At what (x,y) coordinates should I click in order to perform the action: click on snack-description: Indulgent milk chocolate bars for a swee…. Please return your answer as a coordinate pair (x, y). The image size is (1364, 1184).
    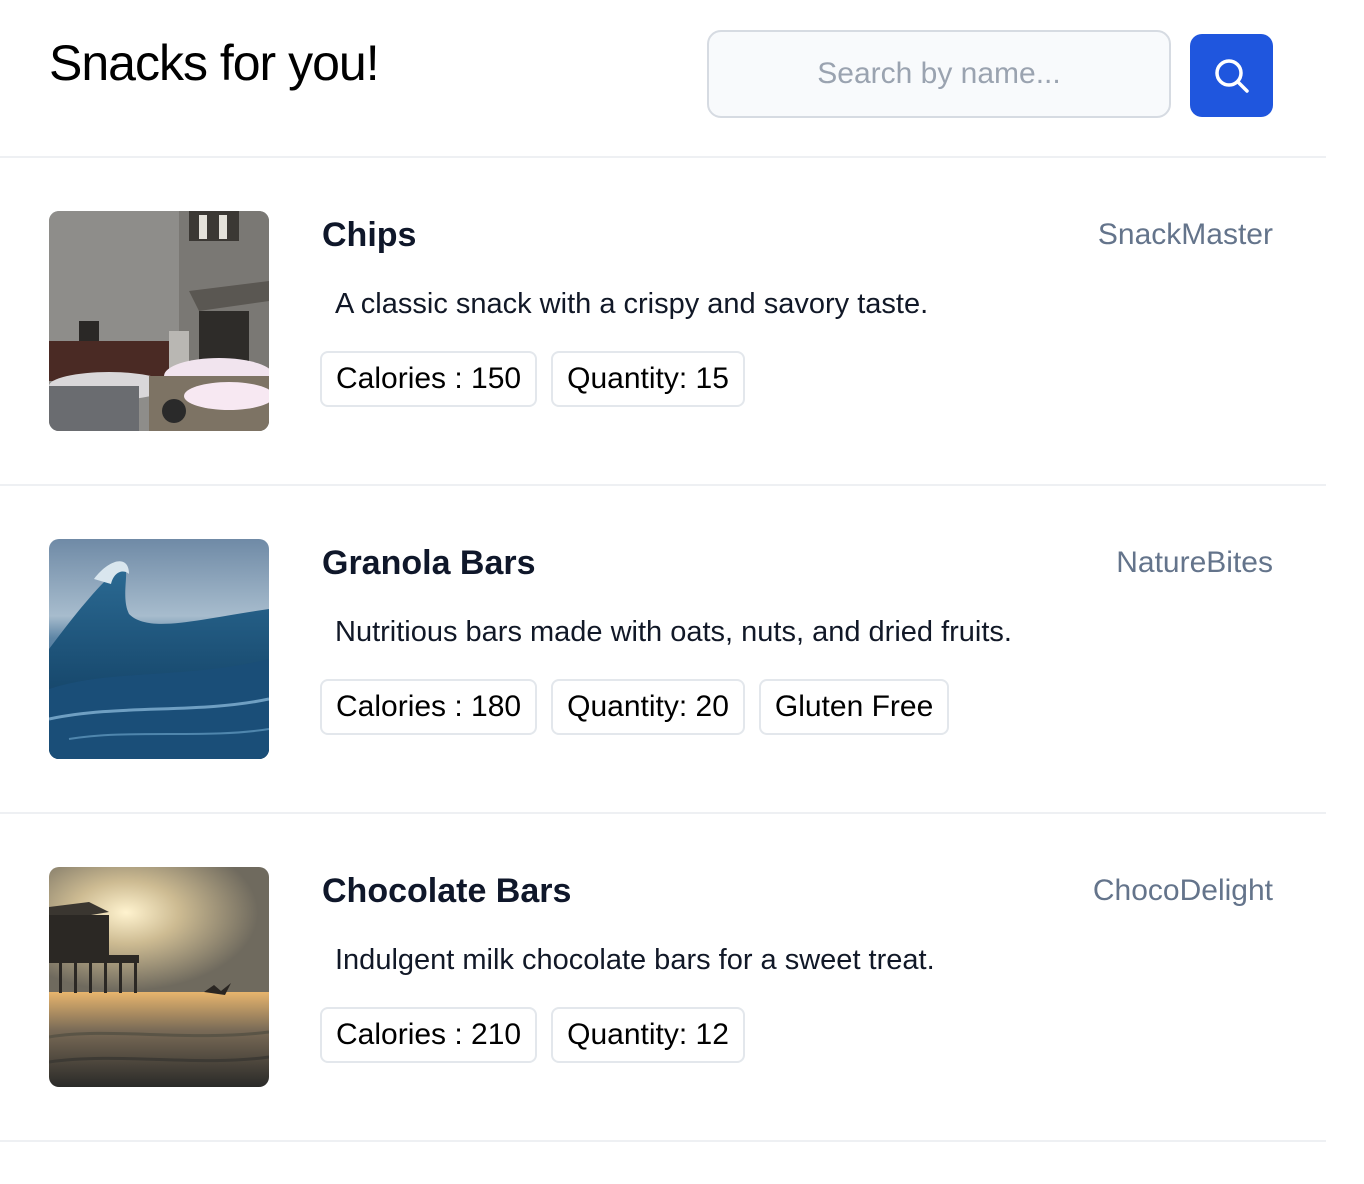
    Looking at the image, I should click on (635, 960).